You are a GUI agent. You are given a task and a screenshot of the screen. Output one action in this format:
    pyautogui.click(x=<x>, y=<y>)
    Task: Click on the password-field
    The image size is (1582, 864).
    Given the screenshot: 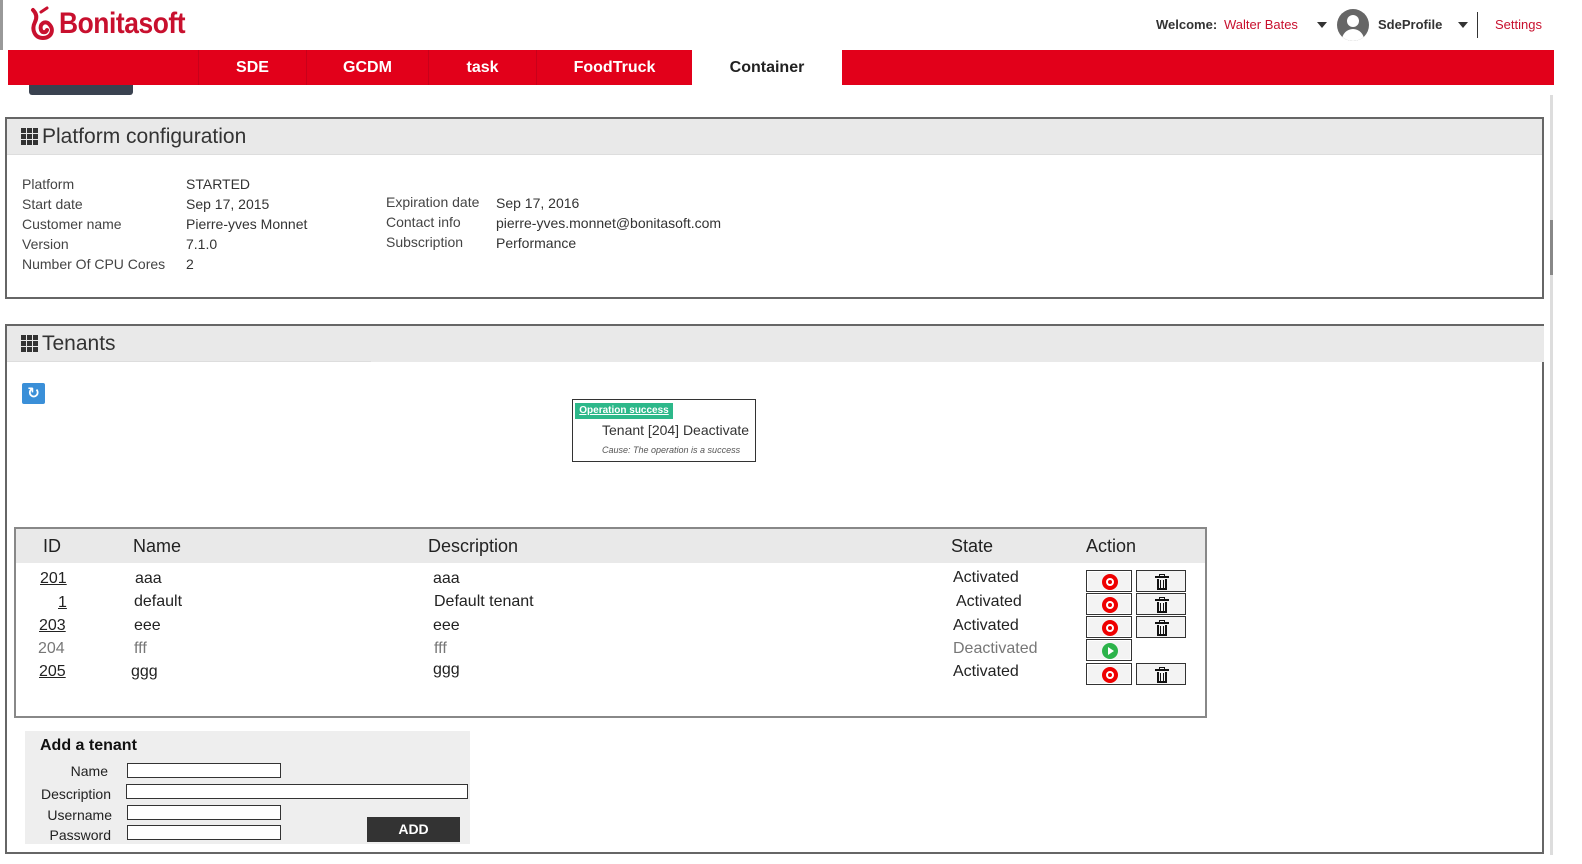 What is the action you would take?
    pyautogui.click(x=204, y=832)
    